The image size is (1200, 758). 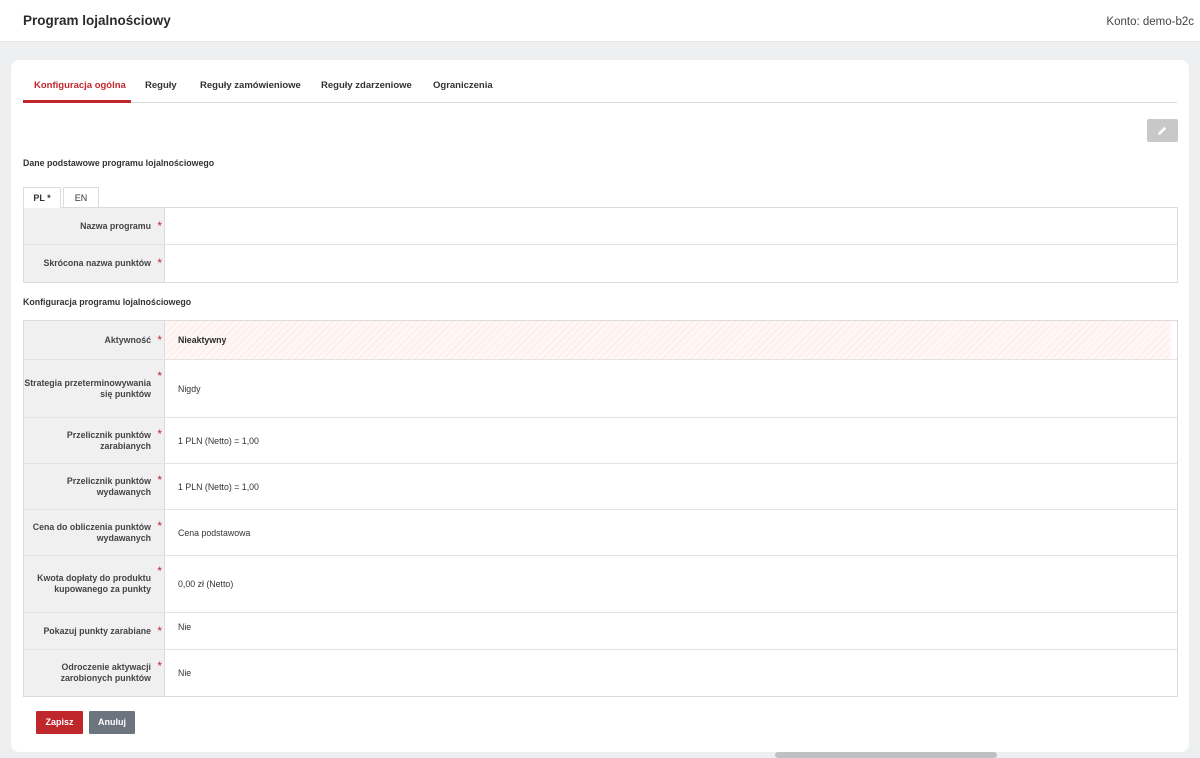 I want to click on form-row: Nazwa programu *, so click(x=600, y=226).